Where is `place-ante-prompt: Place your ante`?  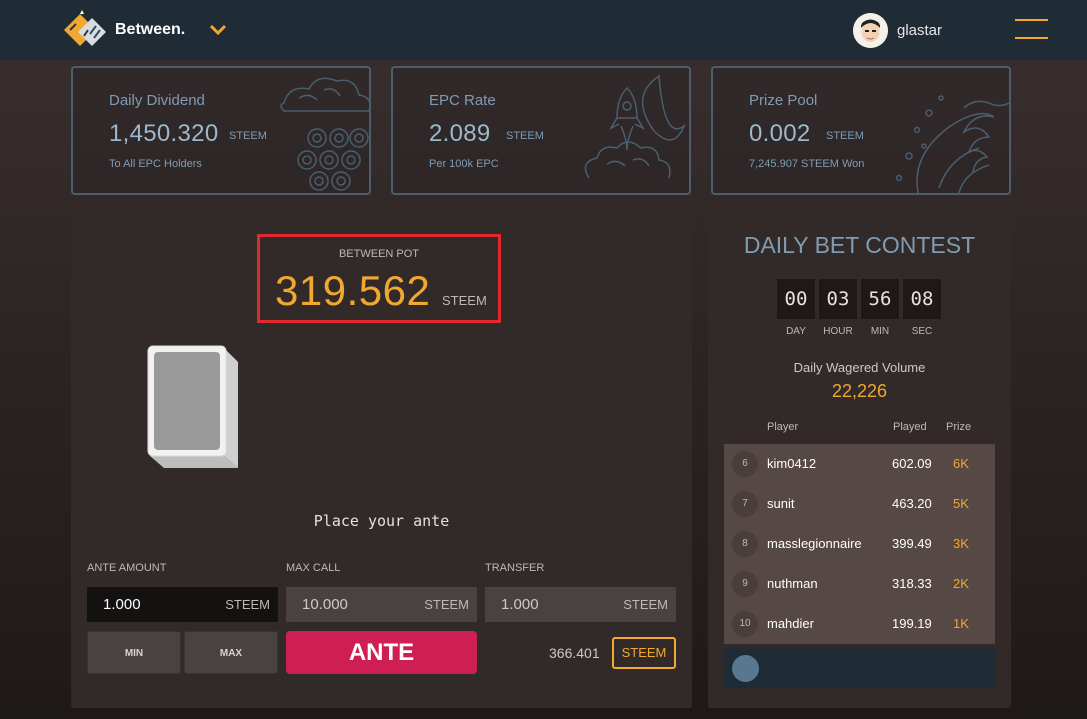 place-ante-prompt: Place your ante is located at coordinates (381, 521).